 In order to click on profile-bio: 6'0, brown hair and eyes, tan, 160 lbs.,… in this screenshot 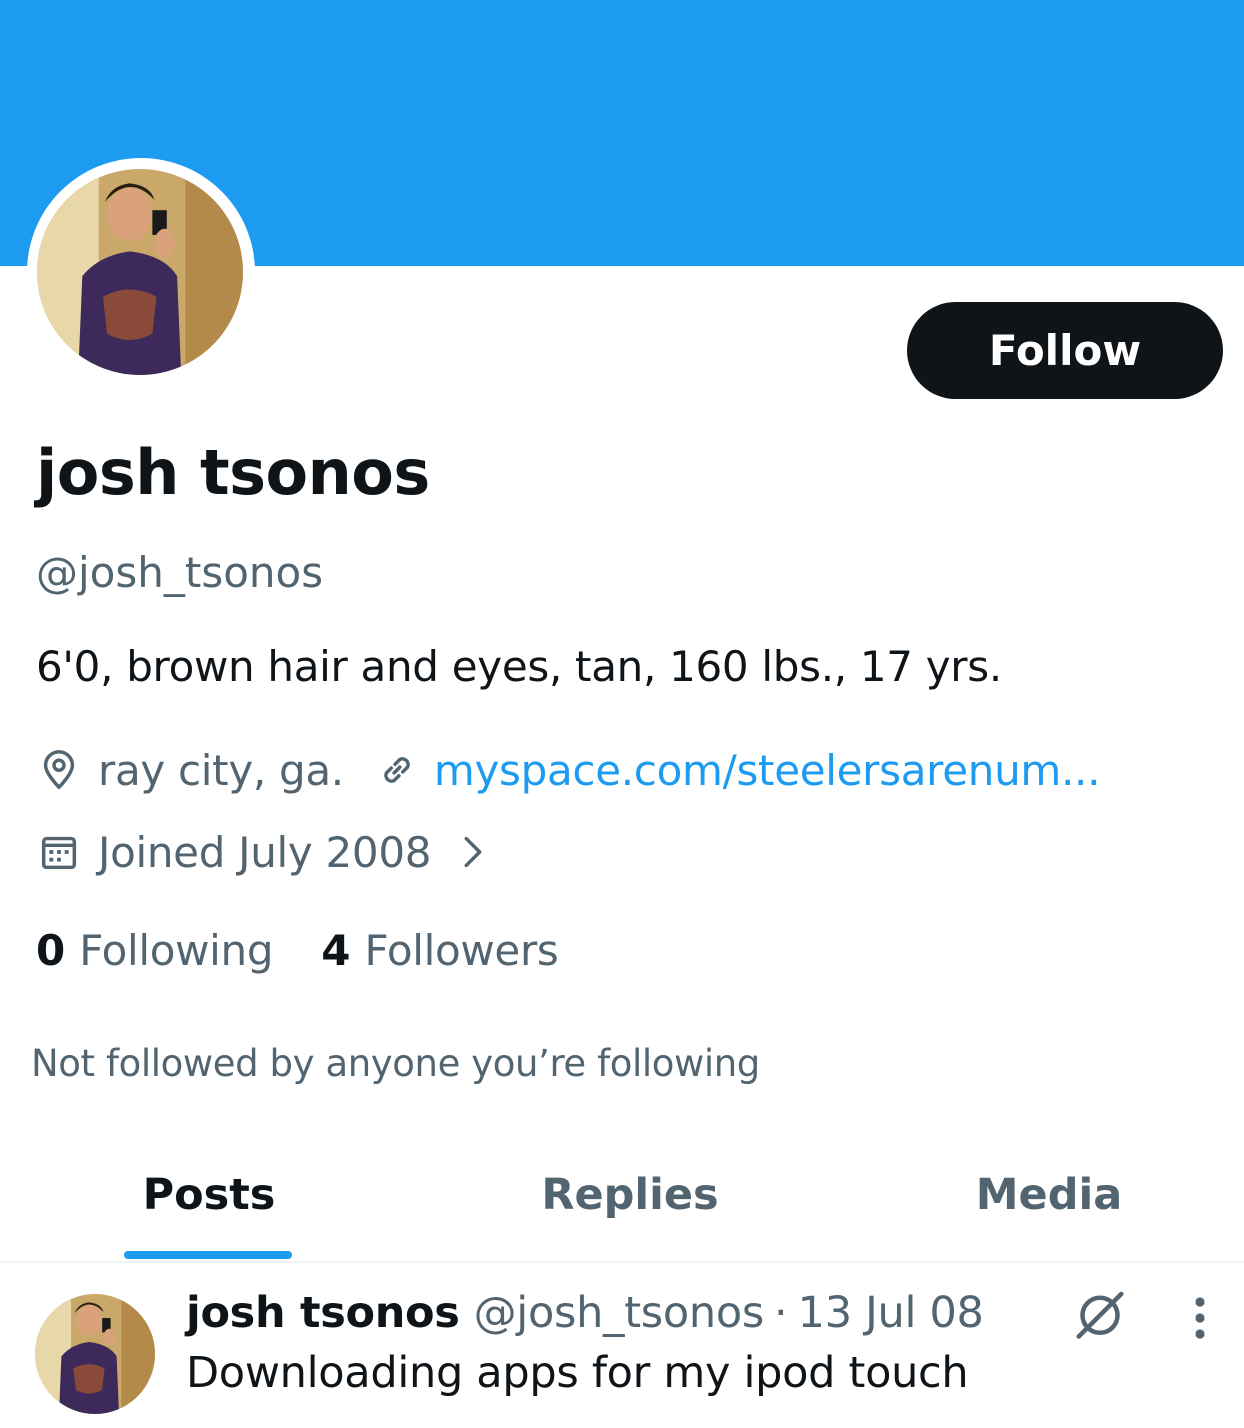, I will do `click(519, 666)`.